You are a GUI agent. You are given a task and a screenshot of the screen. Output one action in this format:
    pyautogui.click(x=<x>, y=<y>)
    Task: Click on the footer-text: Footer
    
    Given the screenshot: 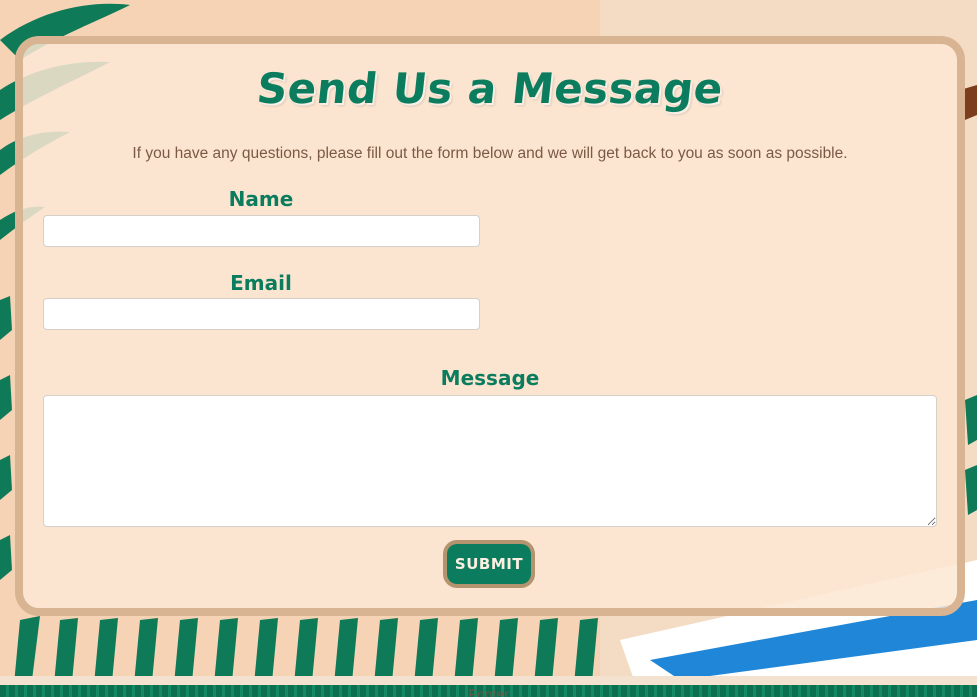 What is the action you would take?
    pyautogui.click(x=488, y=691)
    